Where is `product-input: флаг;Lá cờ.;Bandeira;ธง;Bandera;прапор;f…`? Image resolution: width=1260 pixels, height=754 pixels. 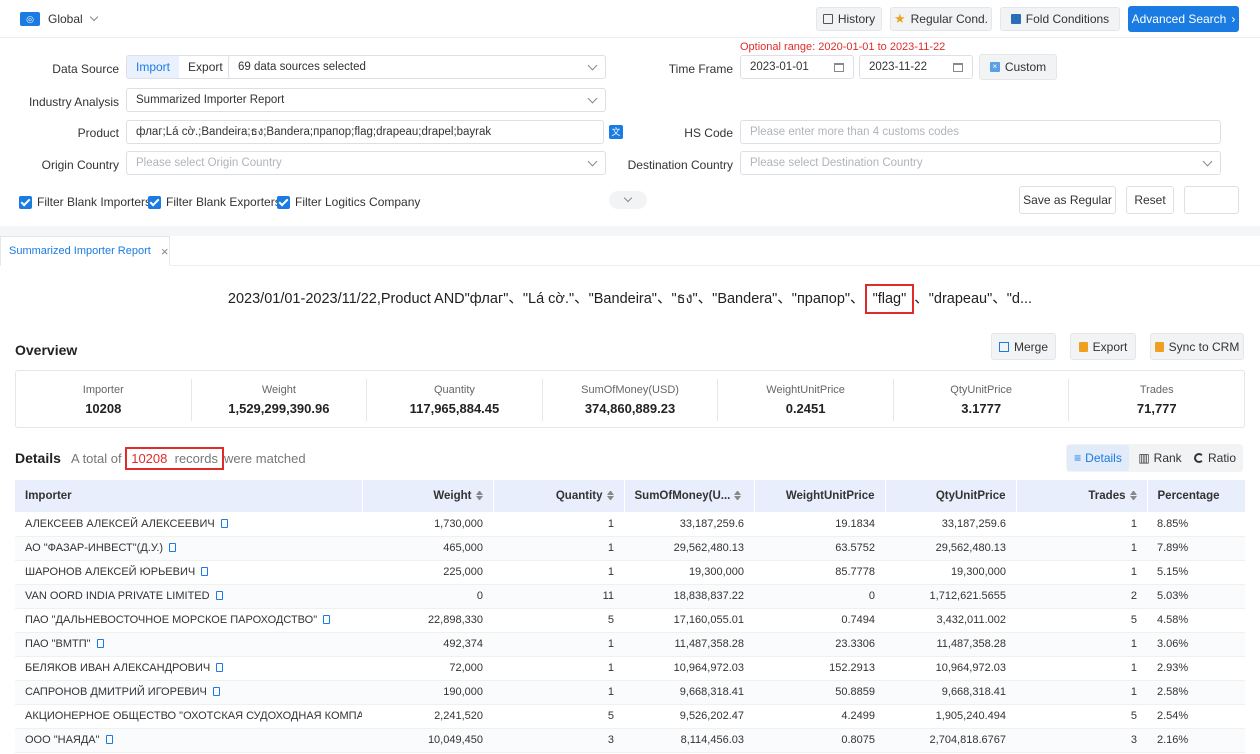
product-input: флаг;Lá cờ.;Bandeira;ธง;Bandera;прапор;f… is located at coordinates (365, 132).